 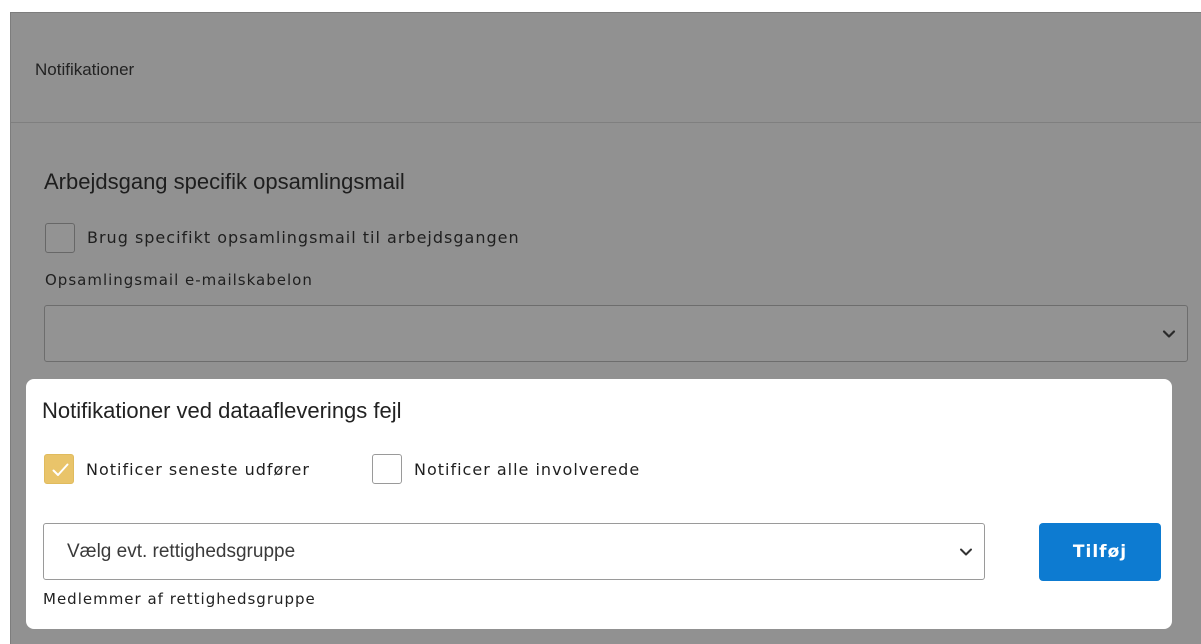 What do you see at coordinates (527, 469) in the screenshot?
I see `notify-all-label: Notificer alle involverede` at bounding box center [527, 469].